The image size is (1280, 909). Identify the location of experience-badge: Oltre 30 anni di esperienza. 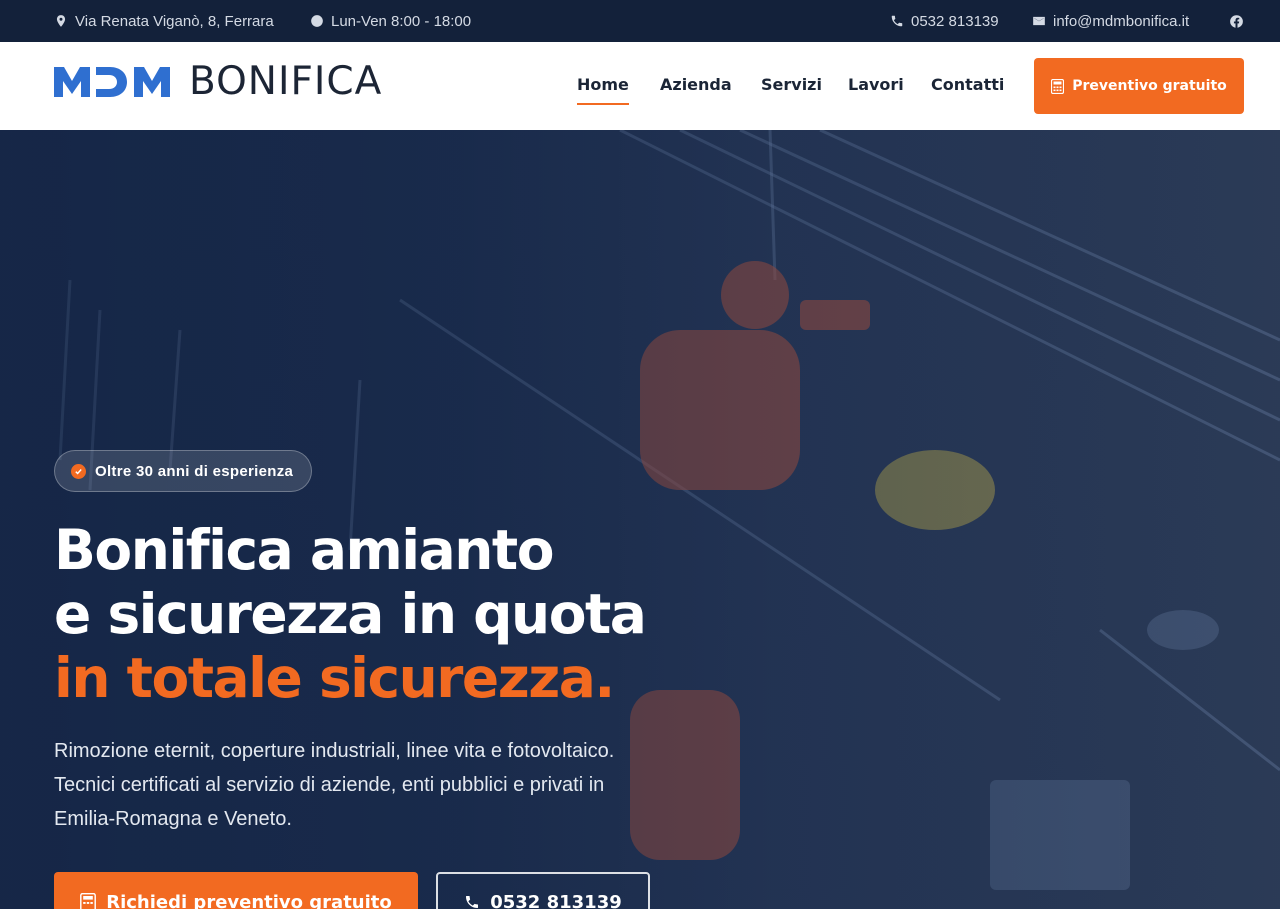
(183, 471).